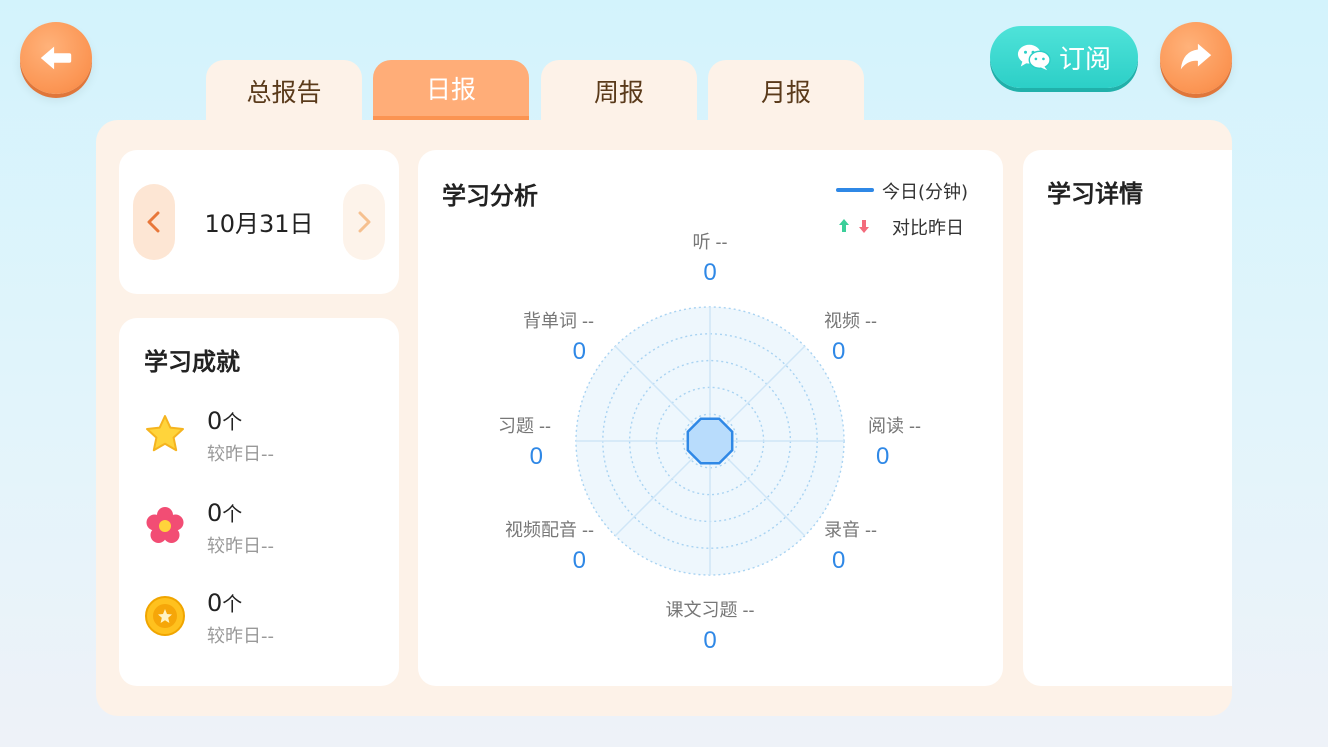 Image resolution: width=1328 pixels, height=747 pixels. I want to click on legend-today-label: 今日(分钟), so click(925, 192).